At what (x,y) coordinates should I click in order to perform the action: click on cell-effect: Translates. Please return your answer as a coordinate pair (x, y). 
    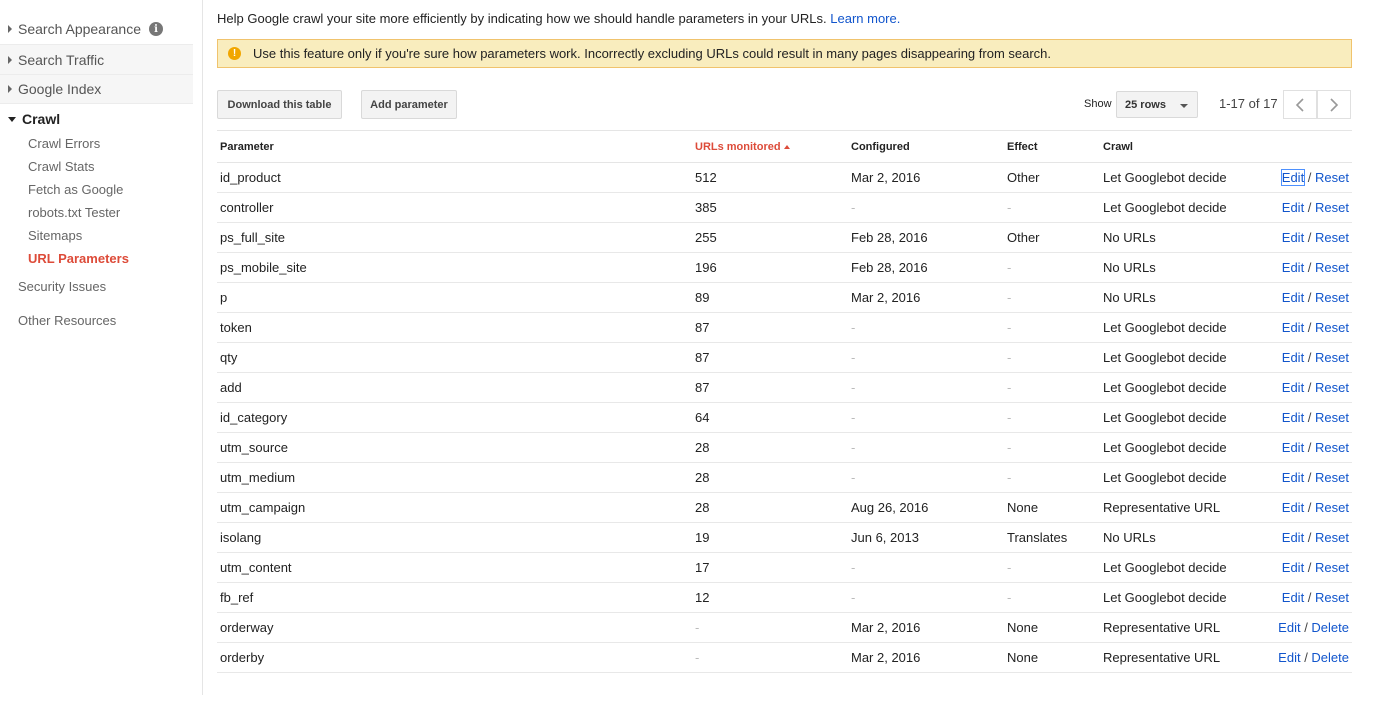
    Looking at the image, I should click on (1037, 537).